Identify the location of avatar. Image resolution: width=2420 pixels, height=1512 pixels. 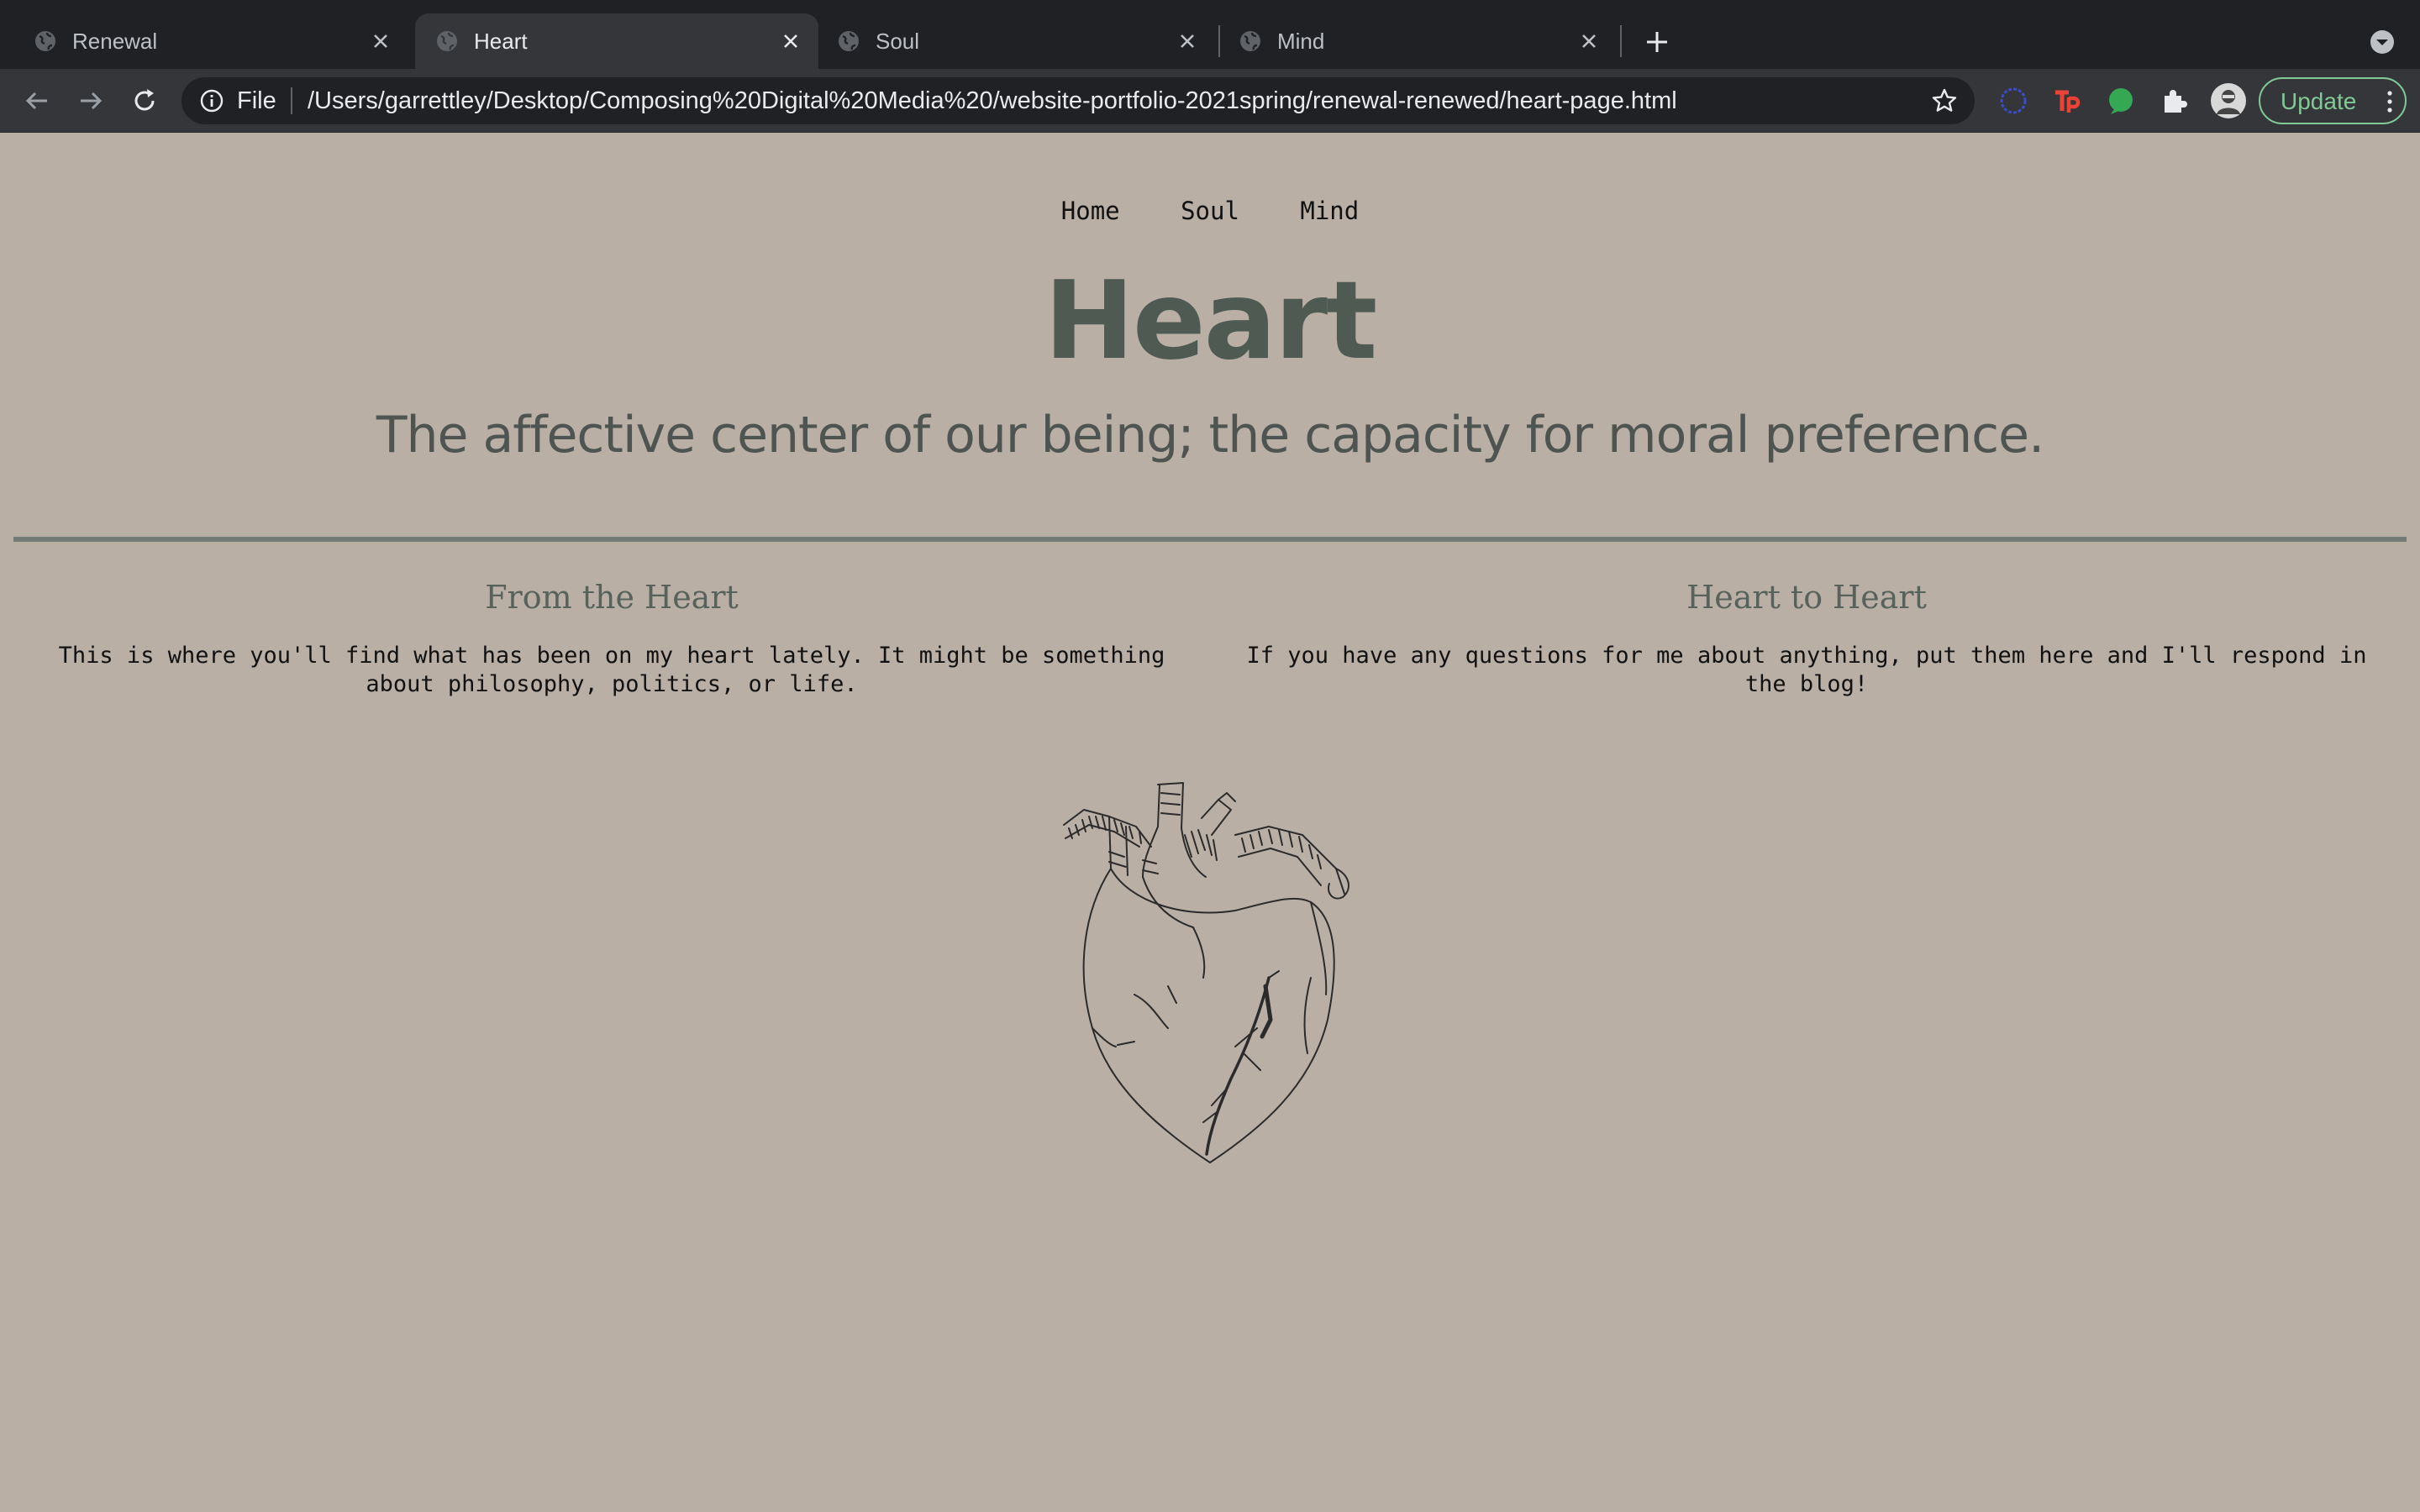
(2228, 100).